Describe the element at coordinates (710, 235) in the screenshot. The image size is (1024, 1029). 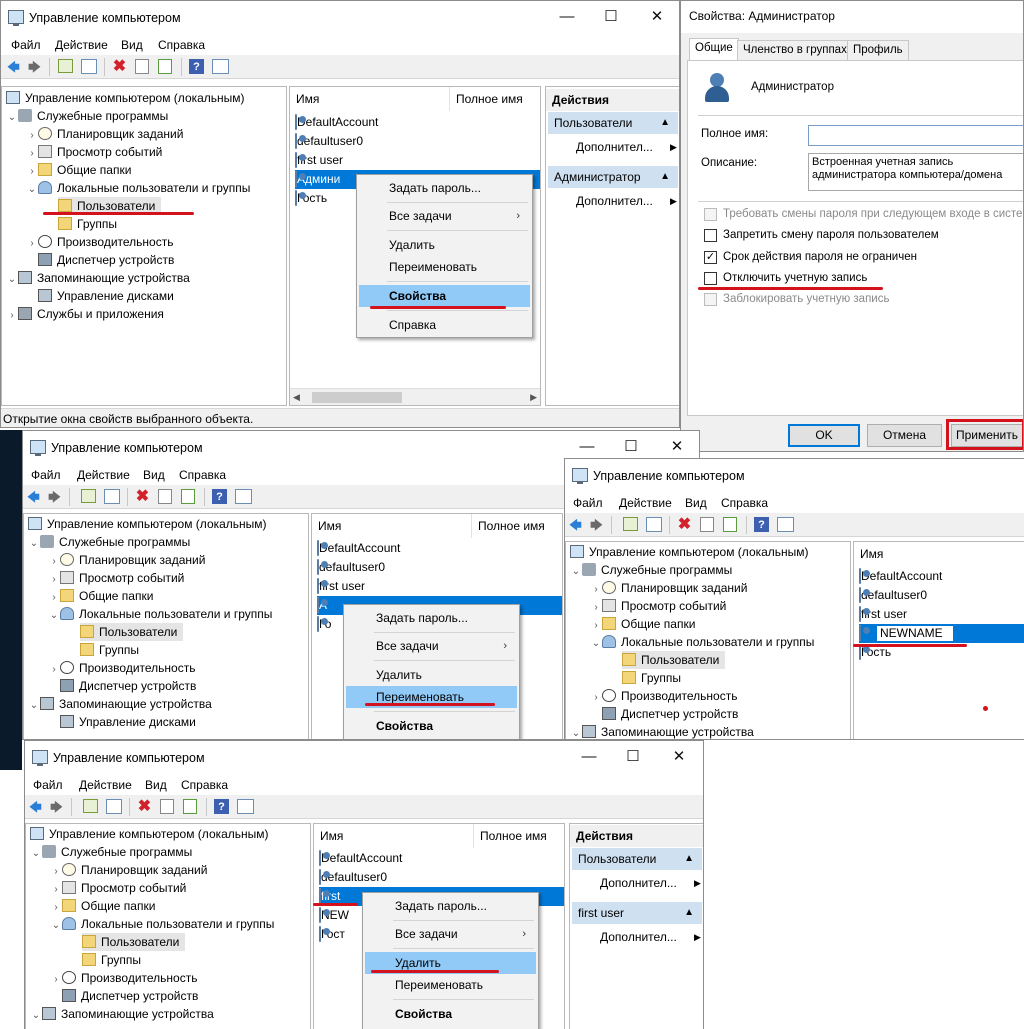
I see `cb-cannot-change` at that location.